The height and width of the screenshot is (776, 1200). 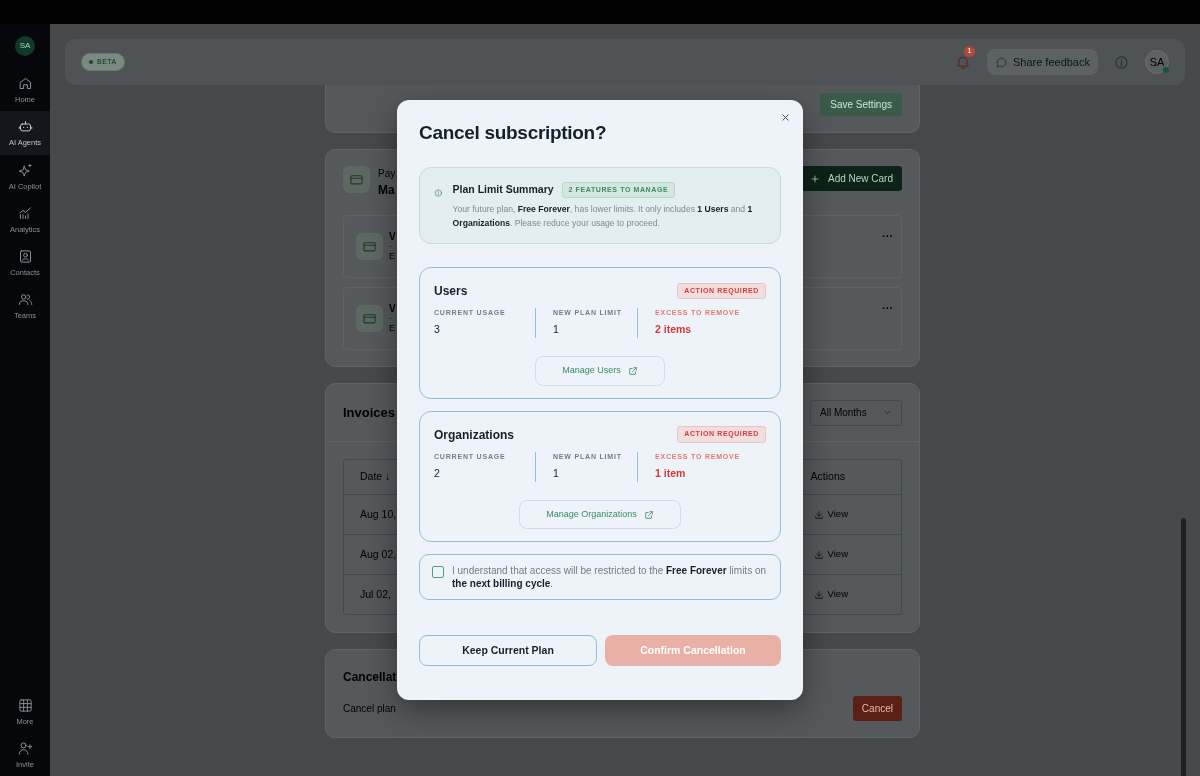 What do you see at coordinates (25, 46) in the screenshot?
I see `avatar: SA` at bounding box center [25, 46].